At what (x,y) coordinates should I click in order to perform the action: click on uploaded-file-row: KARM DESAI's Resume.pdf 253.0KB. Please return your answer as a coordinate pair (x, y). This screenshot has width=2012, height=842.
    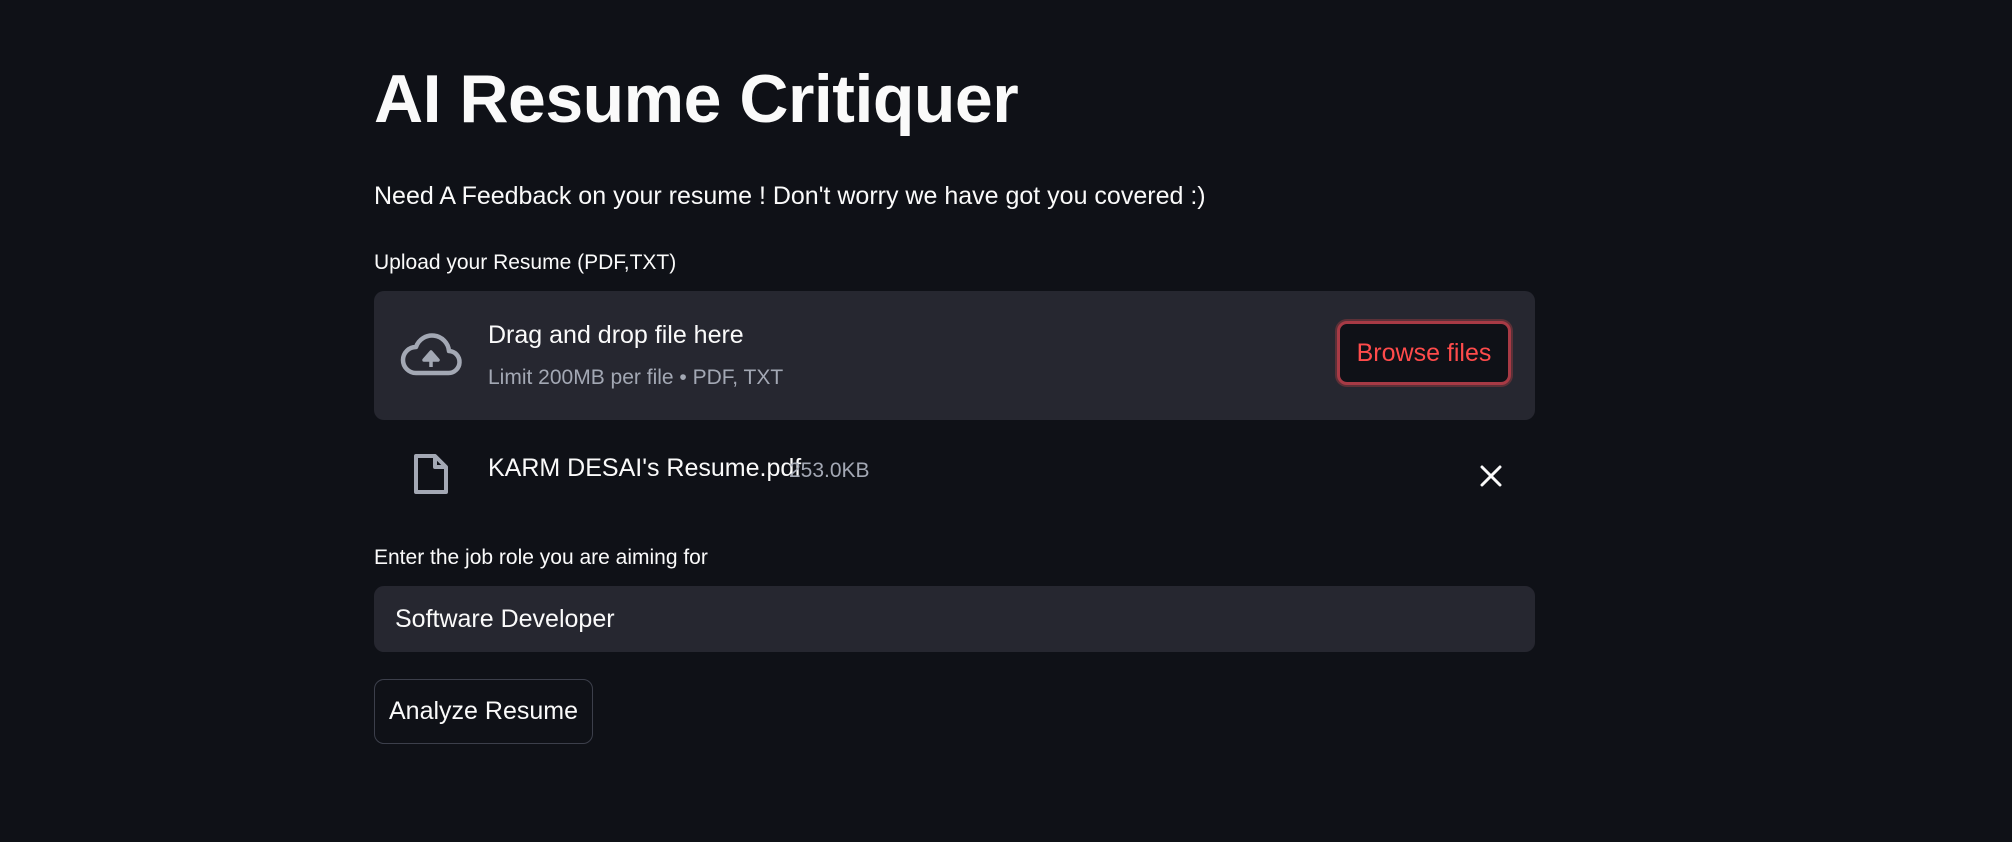
    Looking at the image, I should click on (954, 475).